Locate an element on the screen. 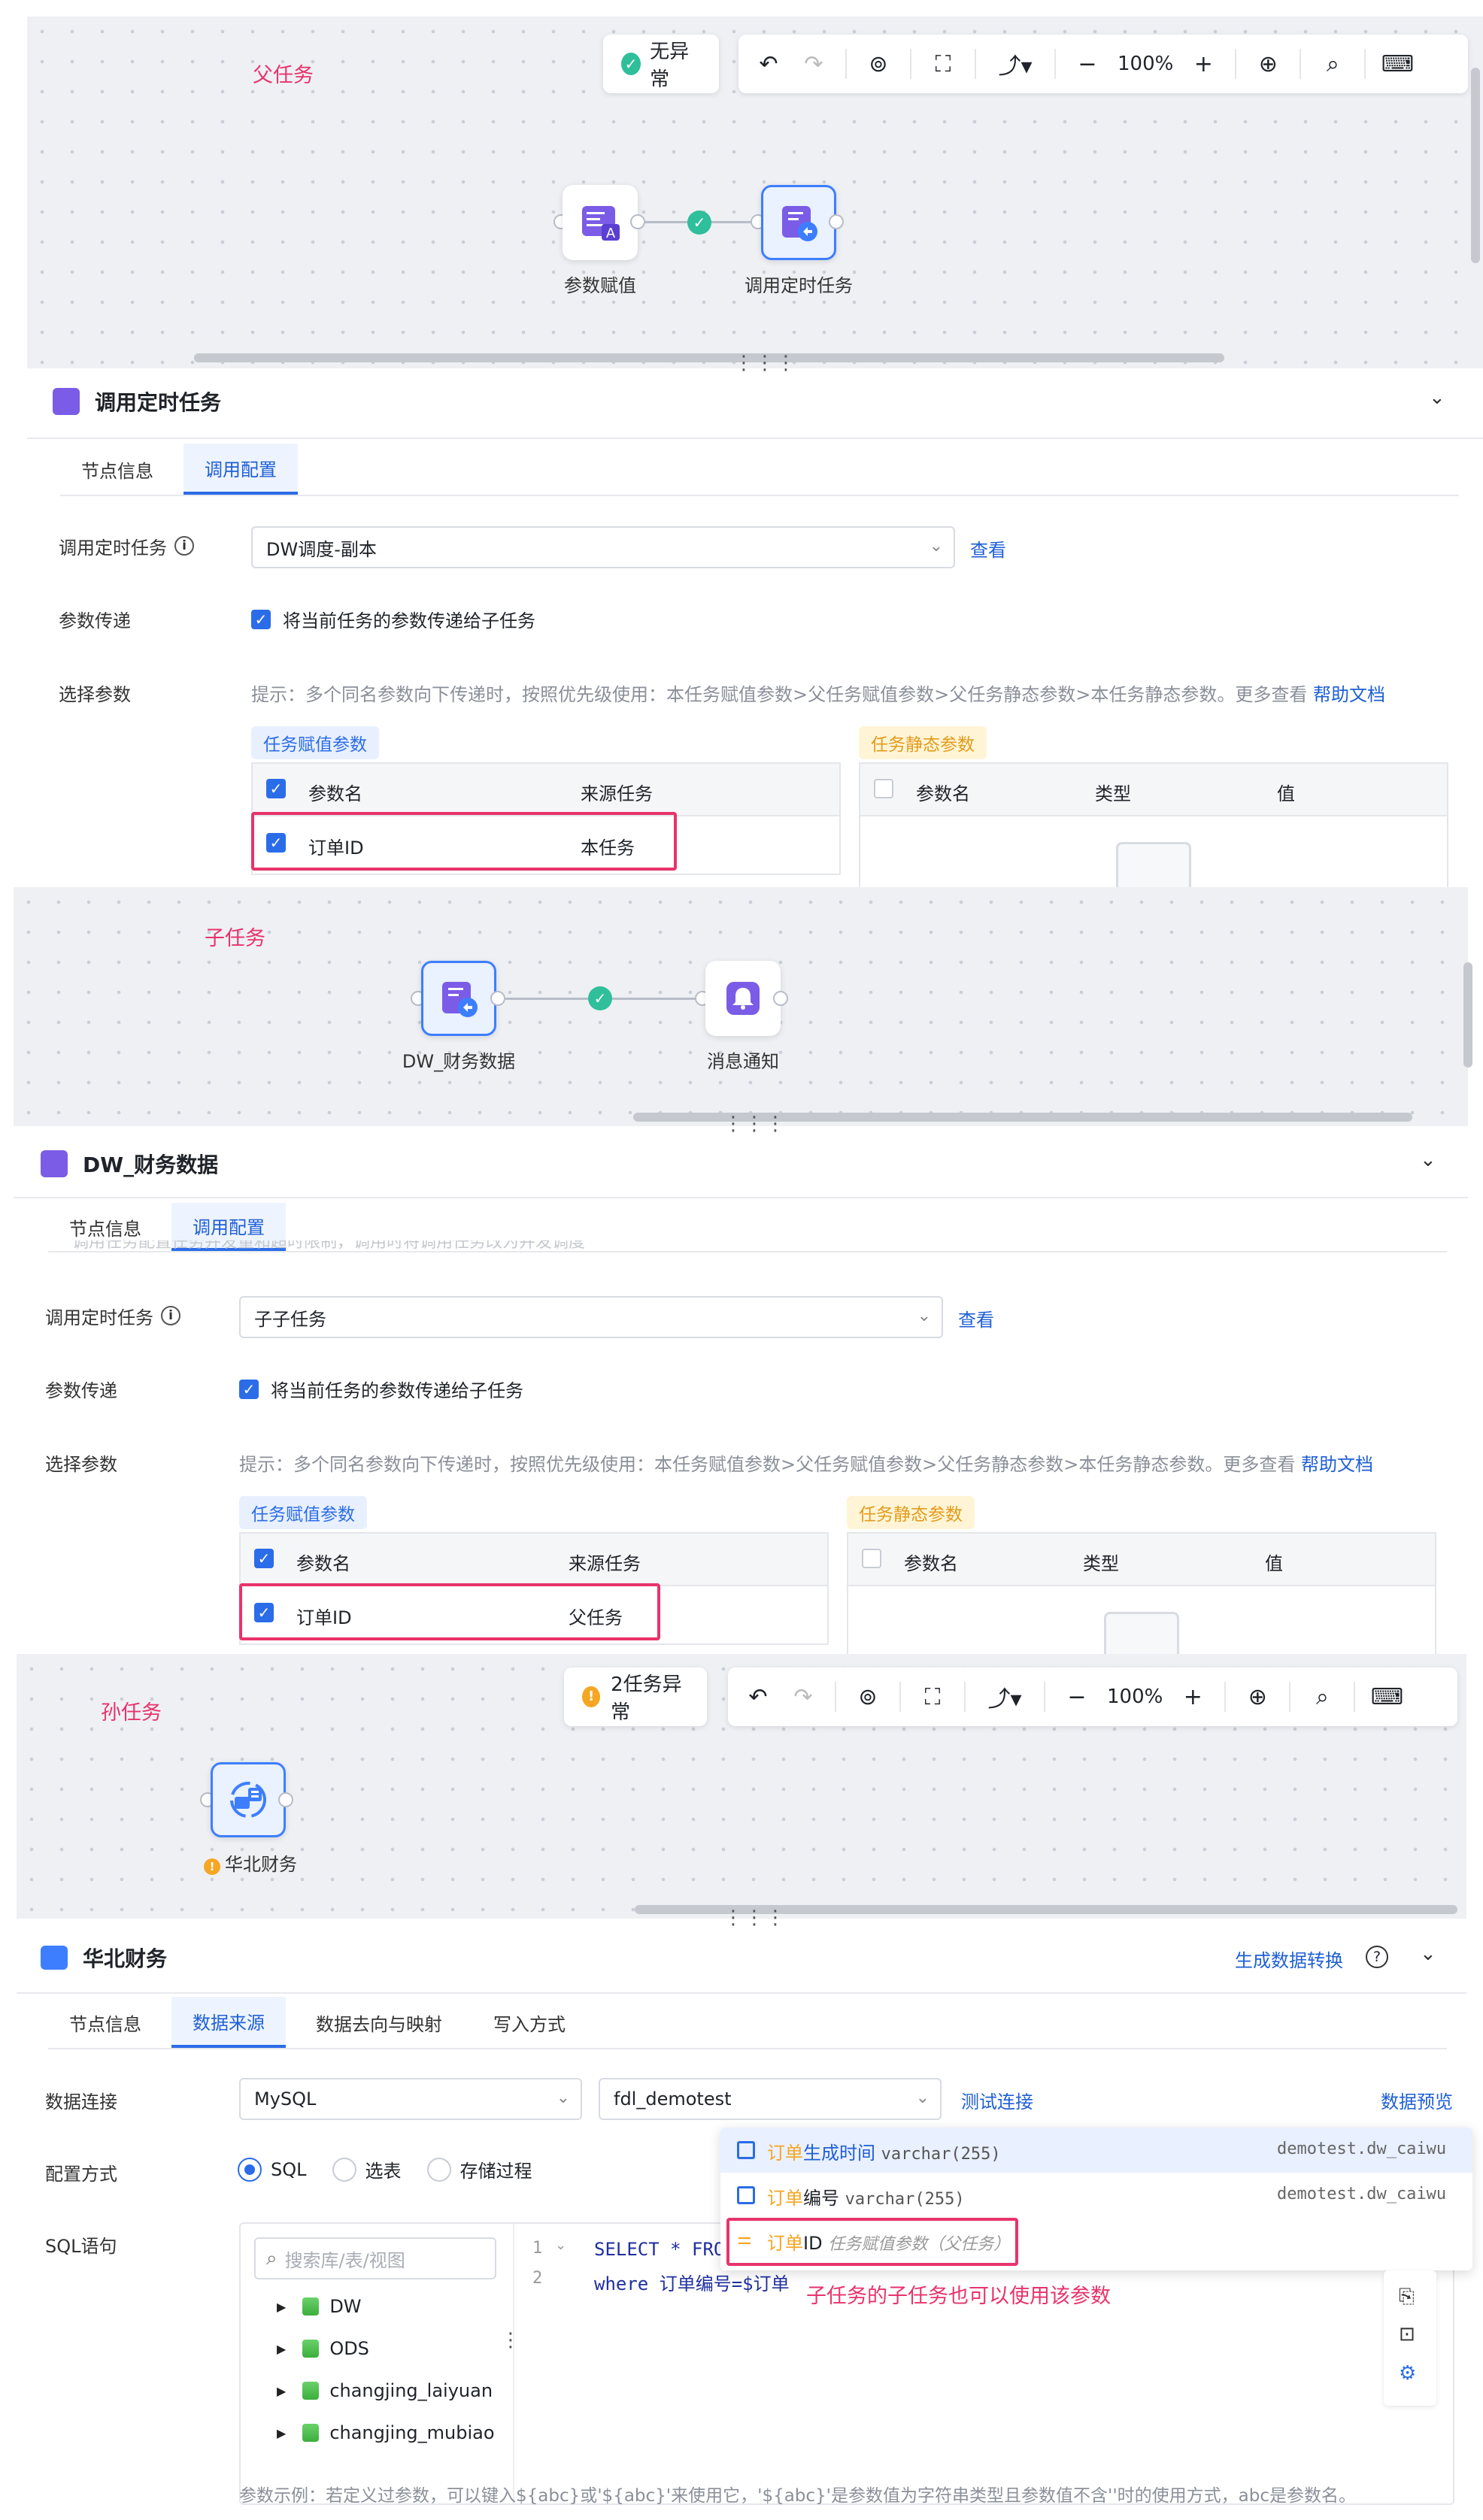 The image size is (1483, 2520). source-text: demotest.dw_caiwu is located at coordinates (1362, 2194).